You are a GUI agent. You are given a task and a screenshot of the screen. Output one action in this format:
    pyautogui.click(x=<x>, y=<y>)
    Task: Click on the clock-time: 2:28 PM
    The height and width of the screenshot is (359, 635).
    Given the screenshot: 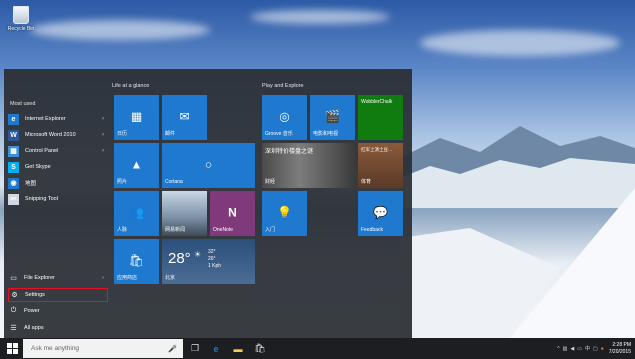 What is the action you would take?
    pyautogui.click(x=621, y=345)
    